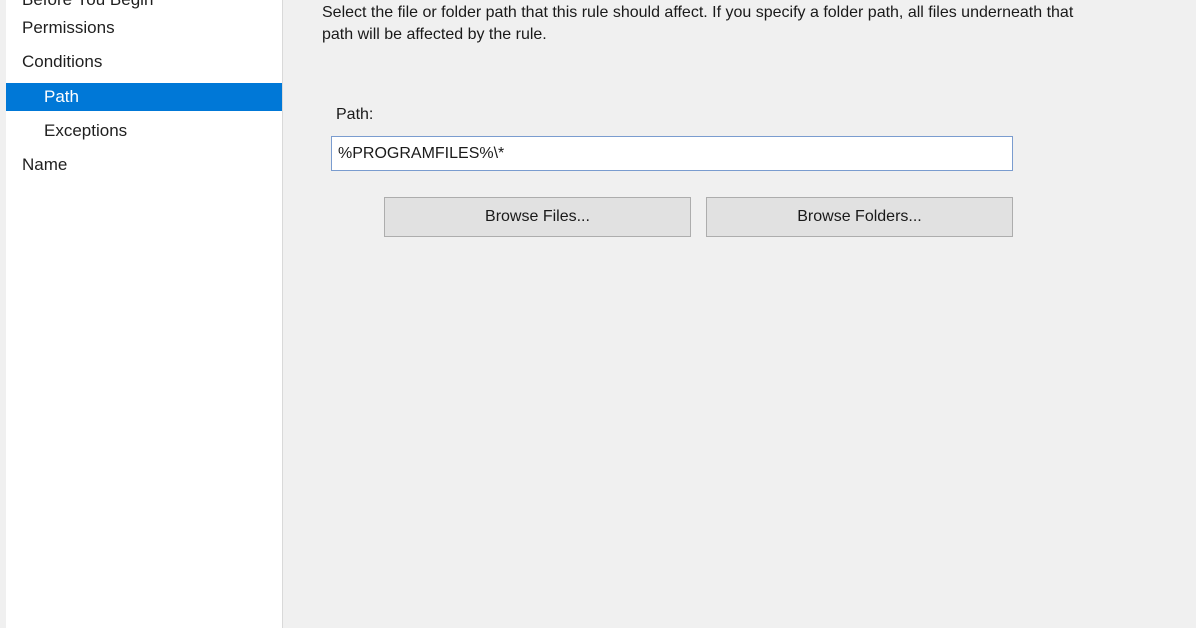  I want to click on sidebar-item-label: Name, so click(45, 164).